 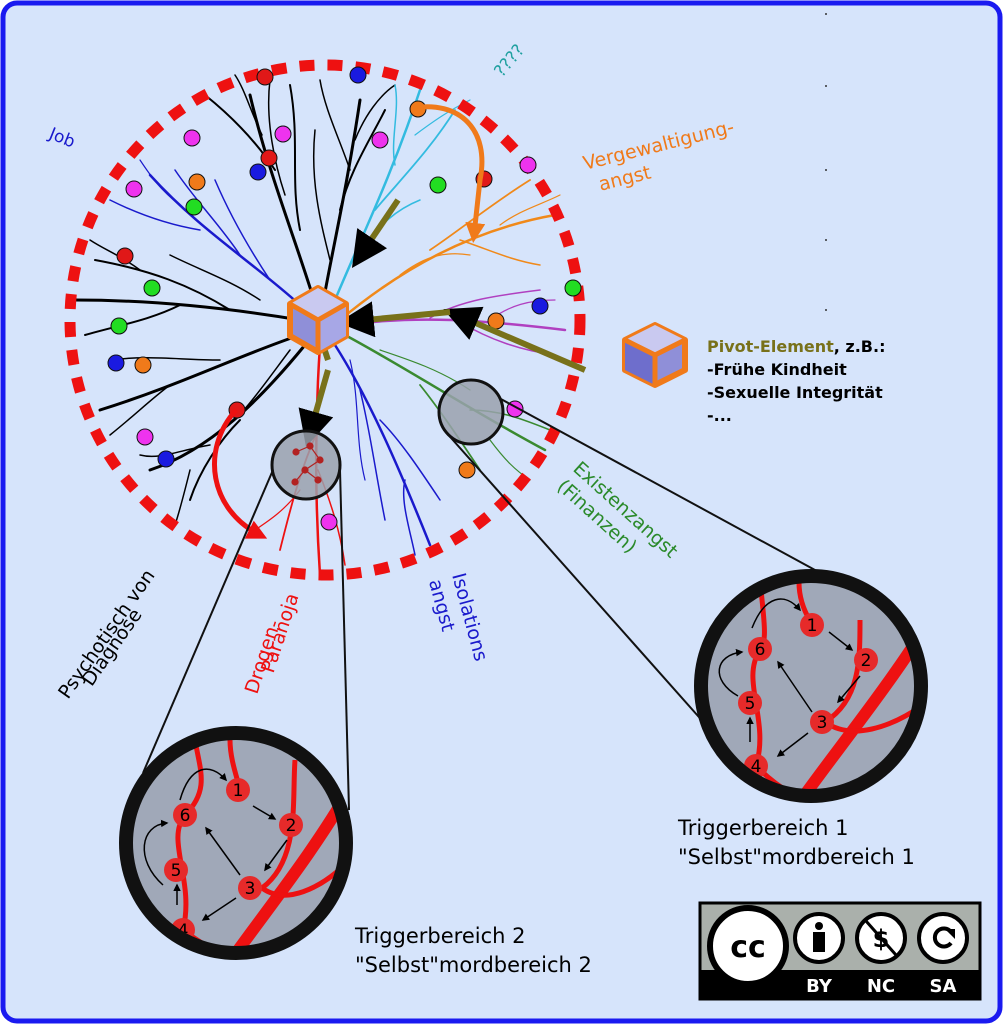 I want to click on z1-node-6: 6, so click(x=760, y=649).